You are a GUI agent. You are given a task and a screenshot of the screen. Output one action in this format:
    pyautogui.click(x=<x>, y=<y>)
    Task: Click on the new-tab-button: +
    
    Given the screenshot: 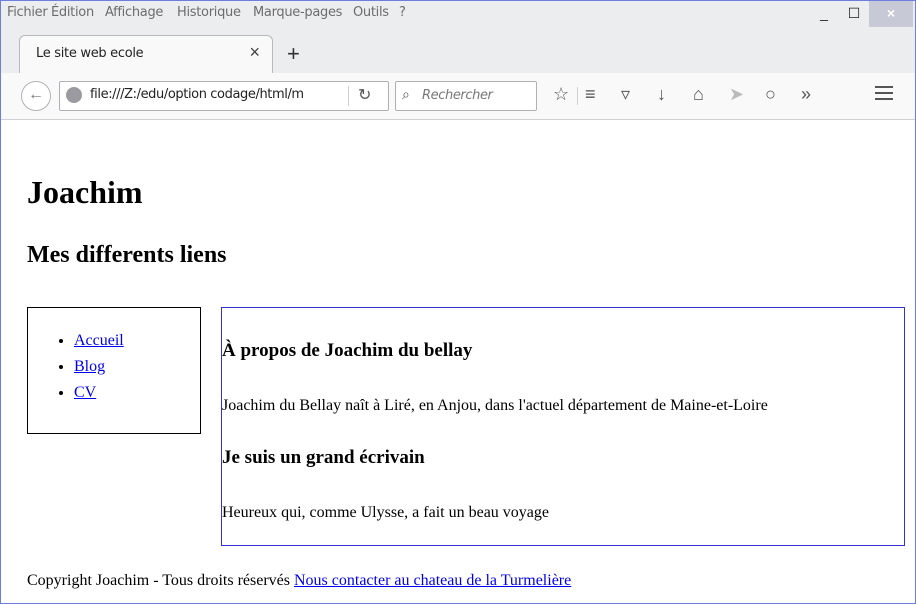 What is the action you would take?
    pyautogui.click(x=293, y=54)
    